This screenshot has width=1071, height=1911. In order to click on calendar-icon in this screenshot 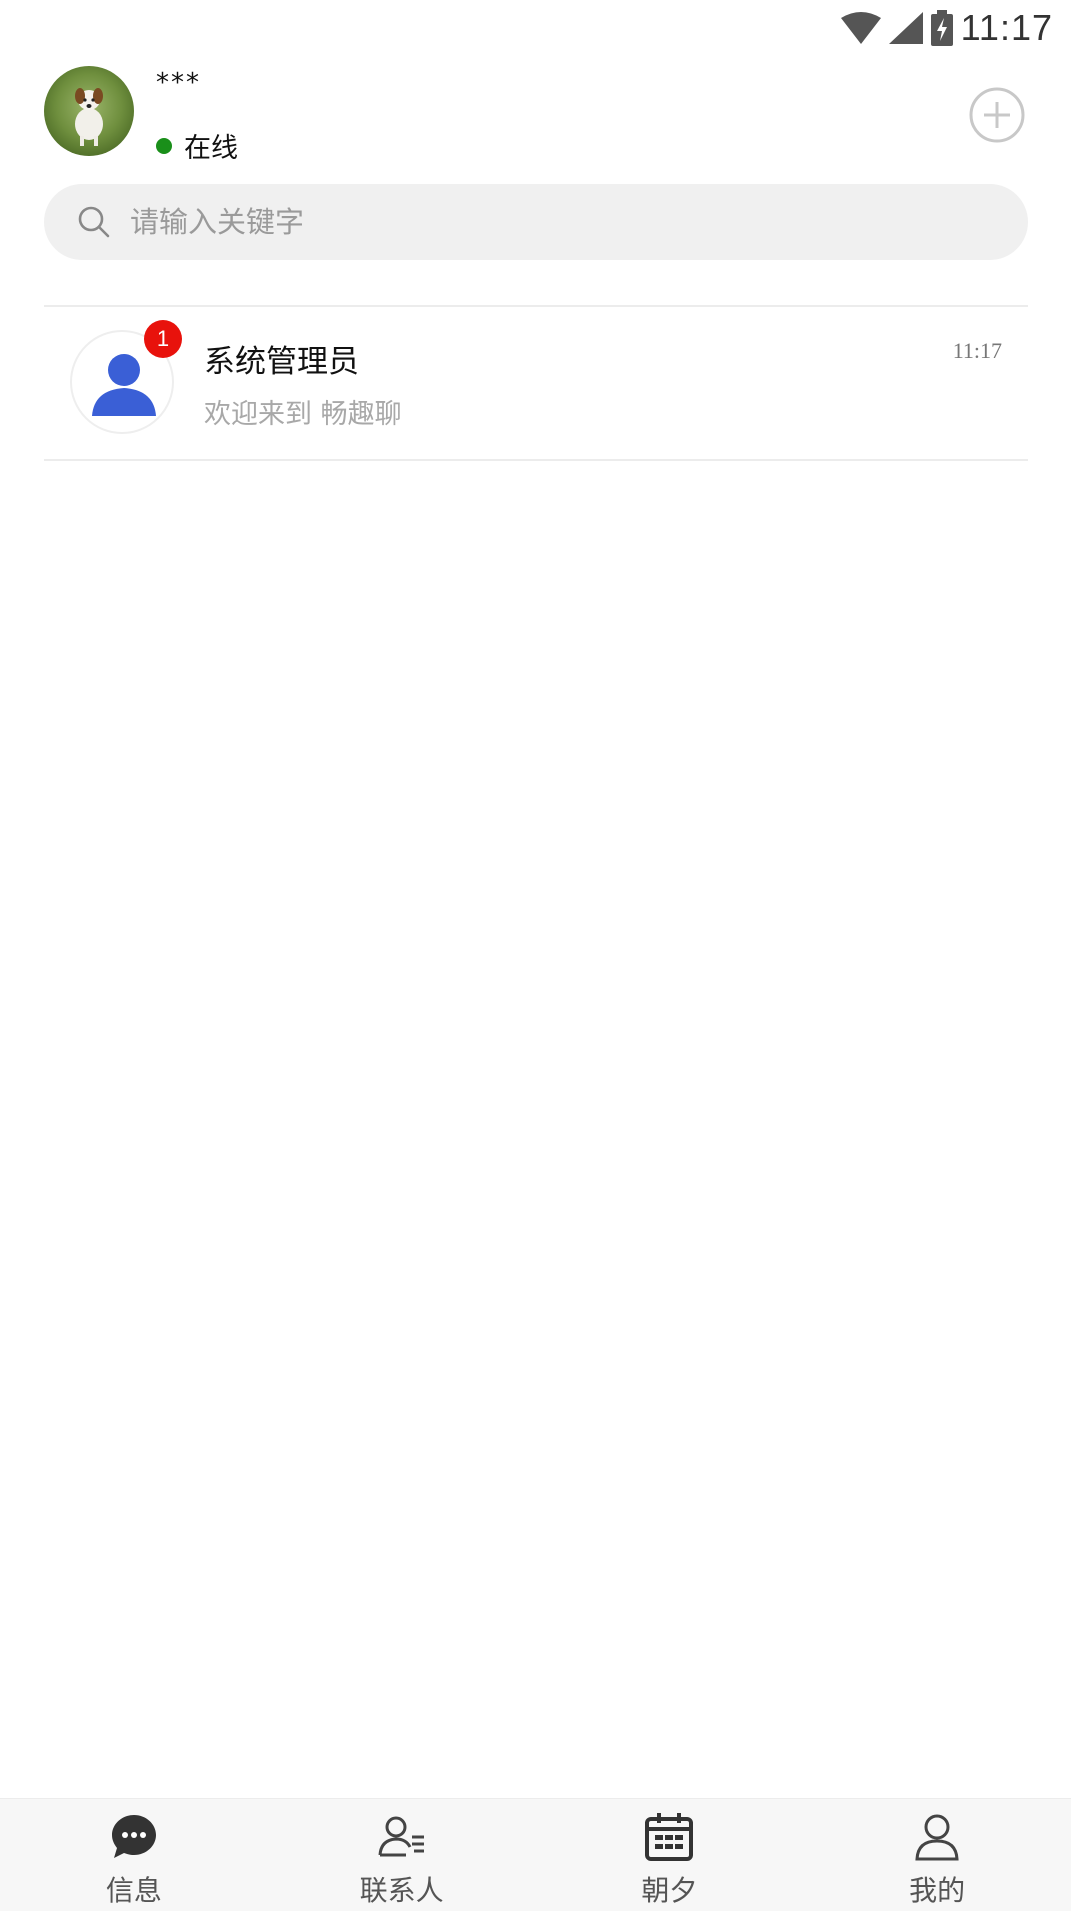, I will do `click(669, 1837)`.